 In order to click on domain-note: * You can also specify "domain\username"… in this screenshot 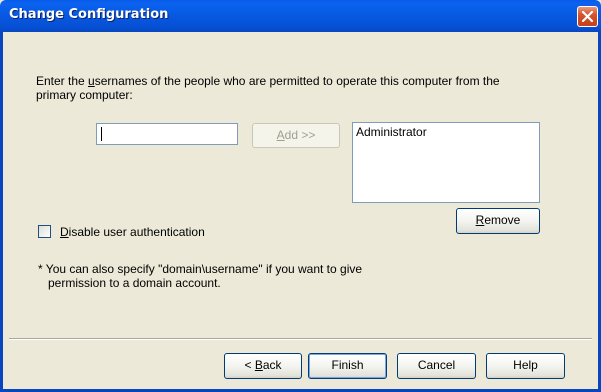, I will do `click(248, 276)`.